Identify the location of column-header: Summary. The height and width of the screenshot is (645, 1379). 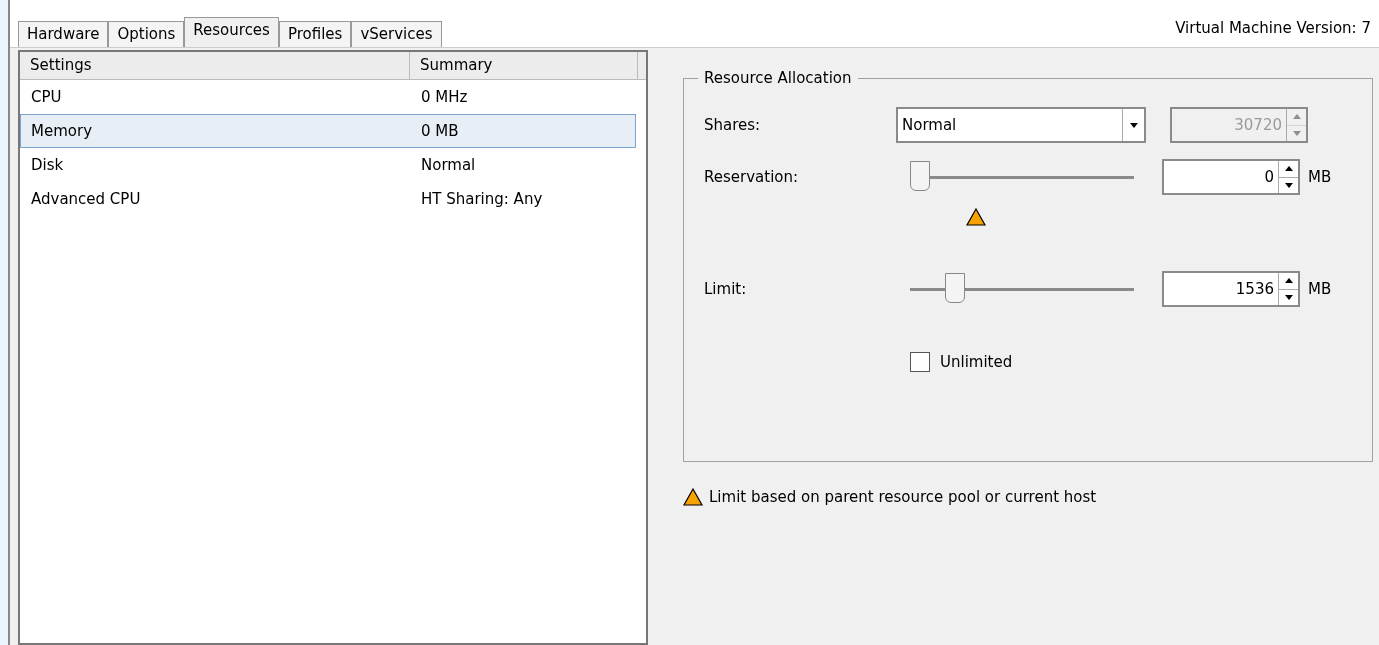
(524, 65).